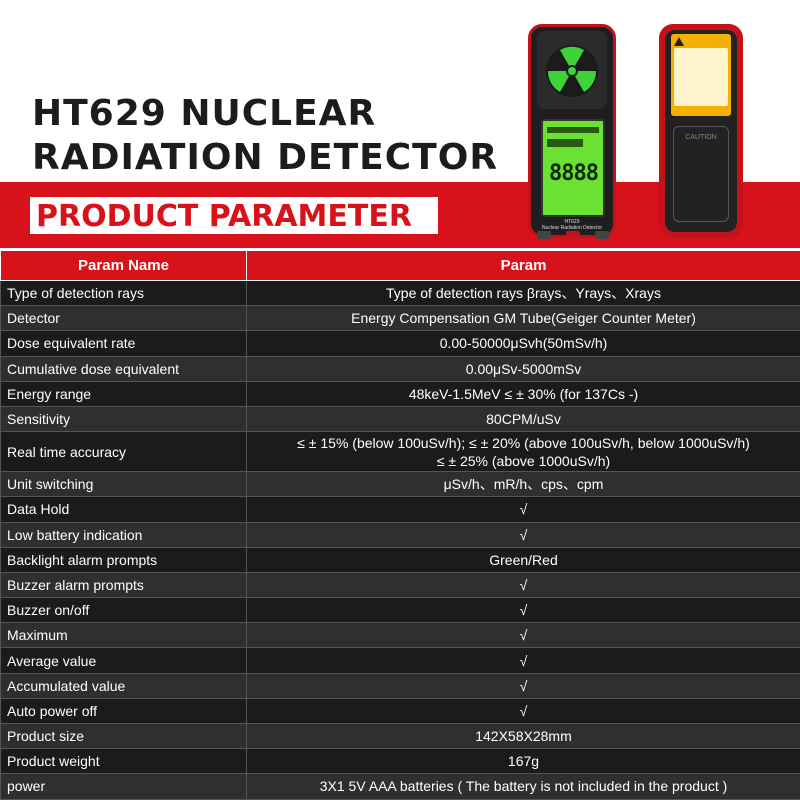 This screenshot has height=800, width=800. I want to click on device-buttons, so click(573, 237).